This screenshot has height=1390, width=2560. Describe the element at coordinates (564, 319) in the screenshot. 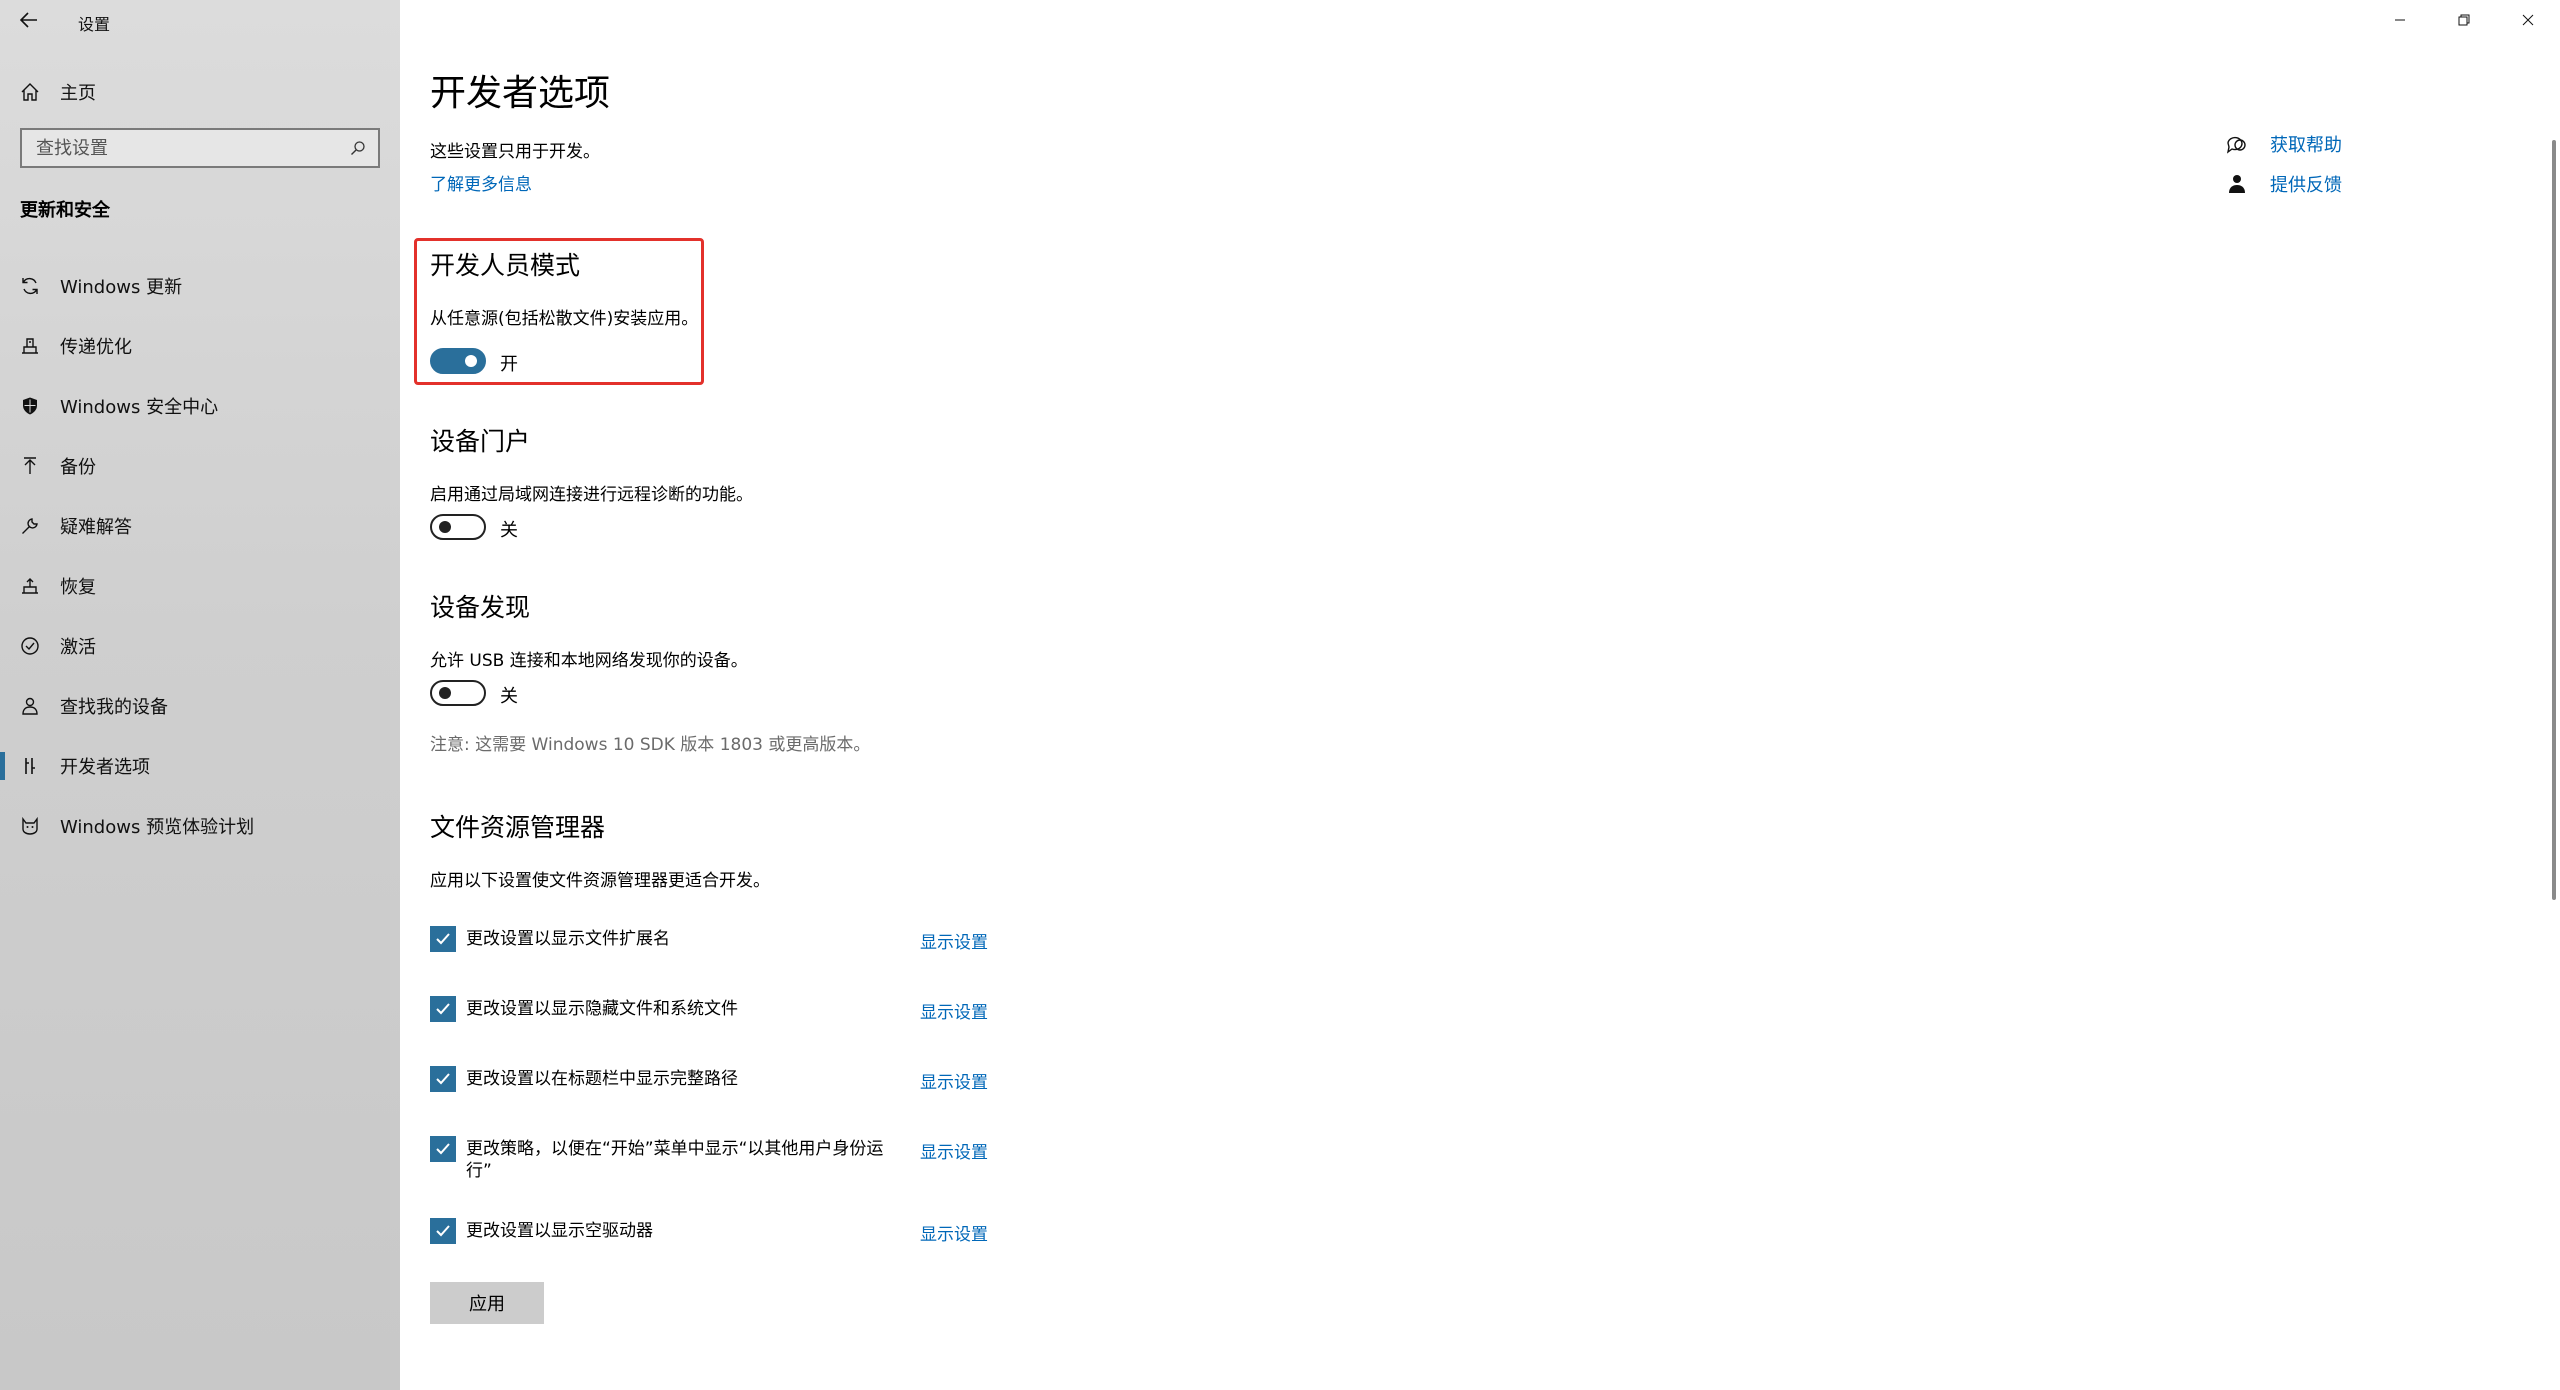

I see `developer-mode-description: 从任意源(包括松散文件)安装应用。` at that location.